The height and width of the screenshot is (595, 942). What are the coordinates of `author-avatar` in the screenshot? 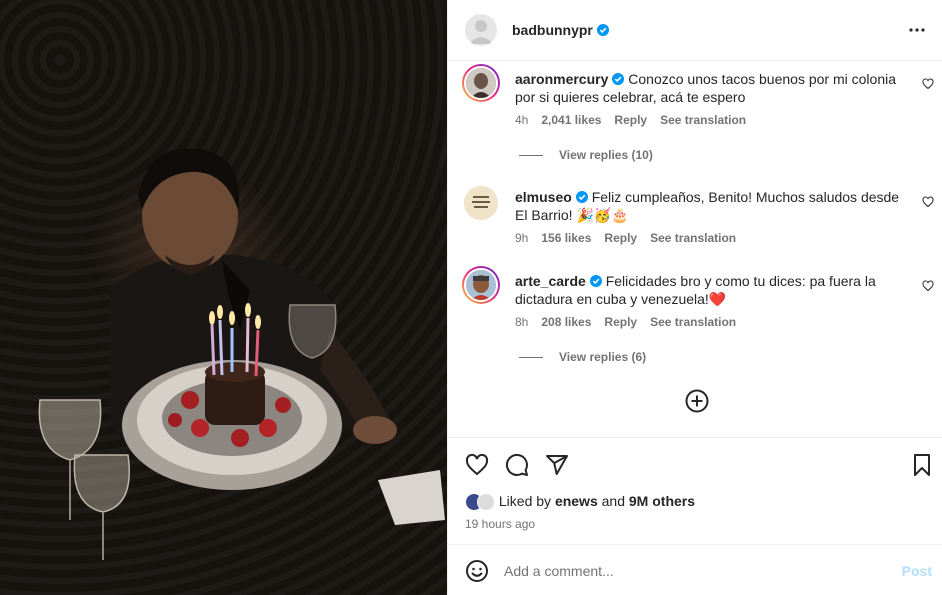 It's located at (481, 30).